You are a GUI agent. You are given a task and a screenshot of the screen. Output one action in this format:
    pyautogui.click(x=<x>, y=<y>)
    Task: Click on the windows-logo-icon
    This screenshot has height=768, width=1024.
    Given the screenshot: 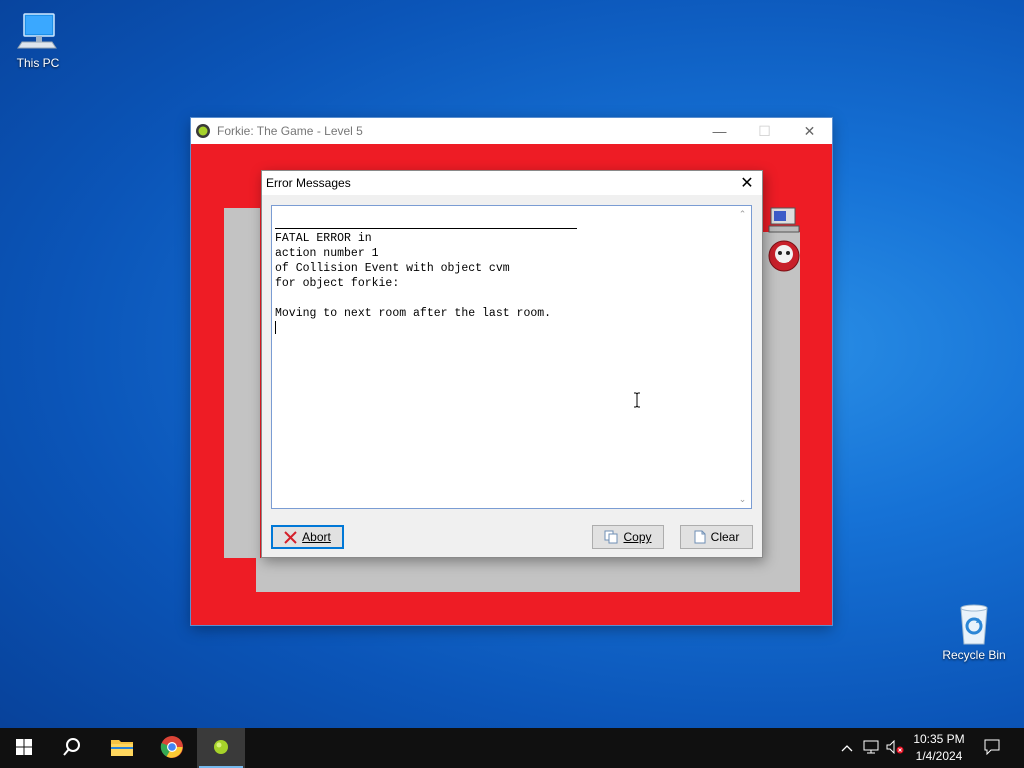 What is the action you would take?
    pyautogui.click(x=24, y=748)
    